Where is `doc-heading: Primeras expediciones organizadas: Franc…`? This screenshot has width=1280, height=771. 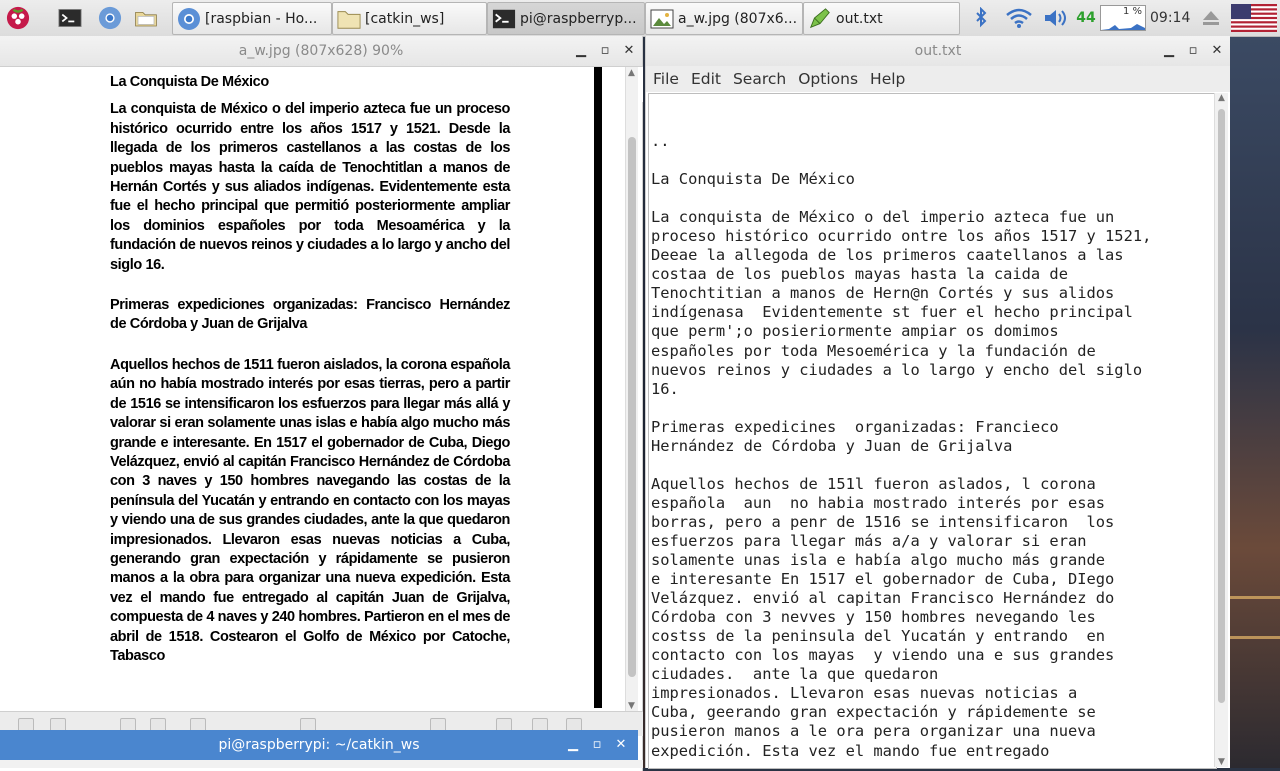 doc-heading: Primeras expediciones organizadas: Franc… is located at coordinates (310, 315).